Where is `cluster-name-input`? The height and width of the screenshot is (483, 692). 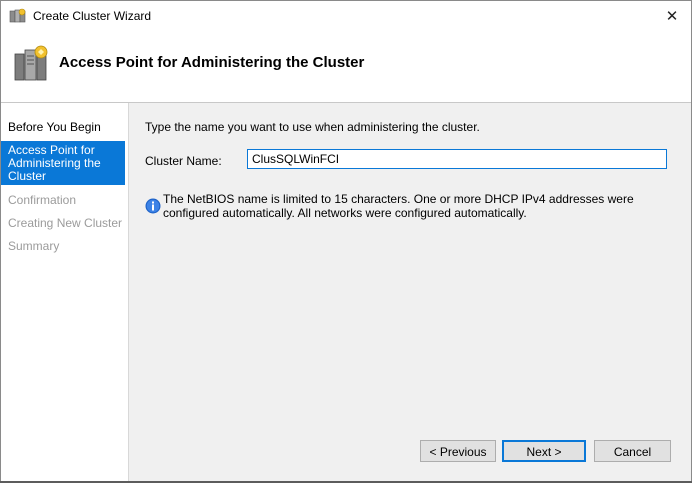
cluster-name-input is located at coordinates (457, 159).